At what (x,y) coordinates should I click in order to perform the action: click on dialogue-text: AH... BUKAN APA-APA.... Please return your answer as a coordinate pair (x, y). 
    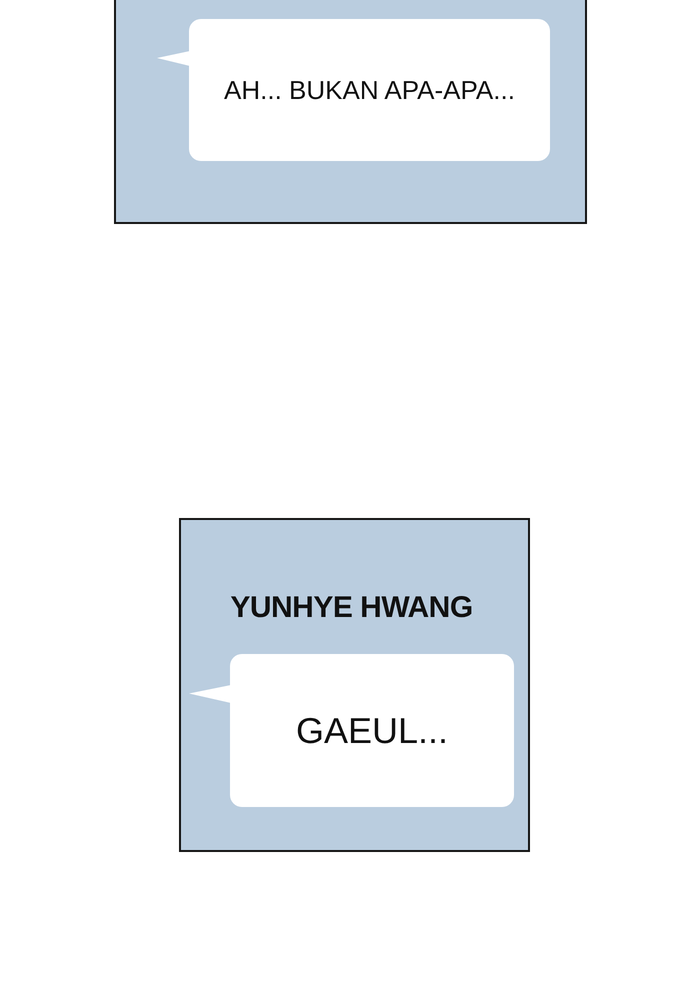
    Looking at the image, I should click on (369, 90).